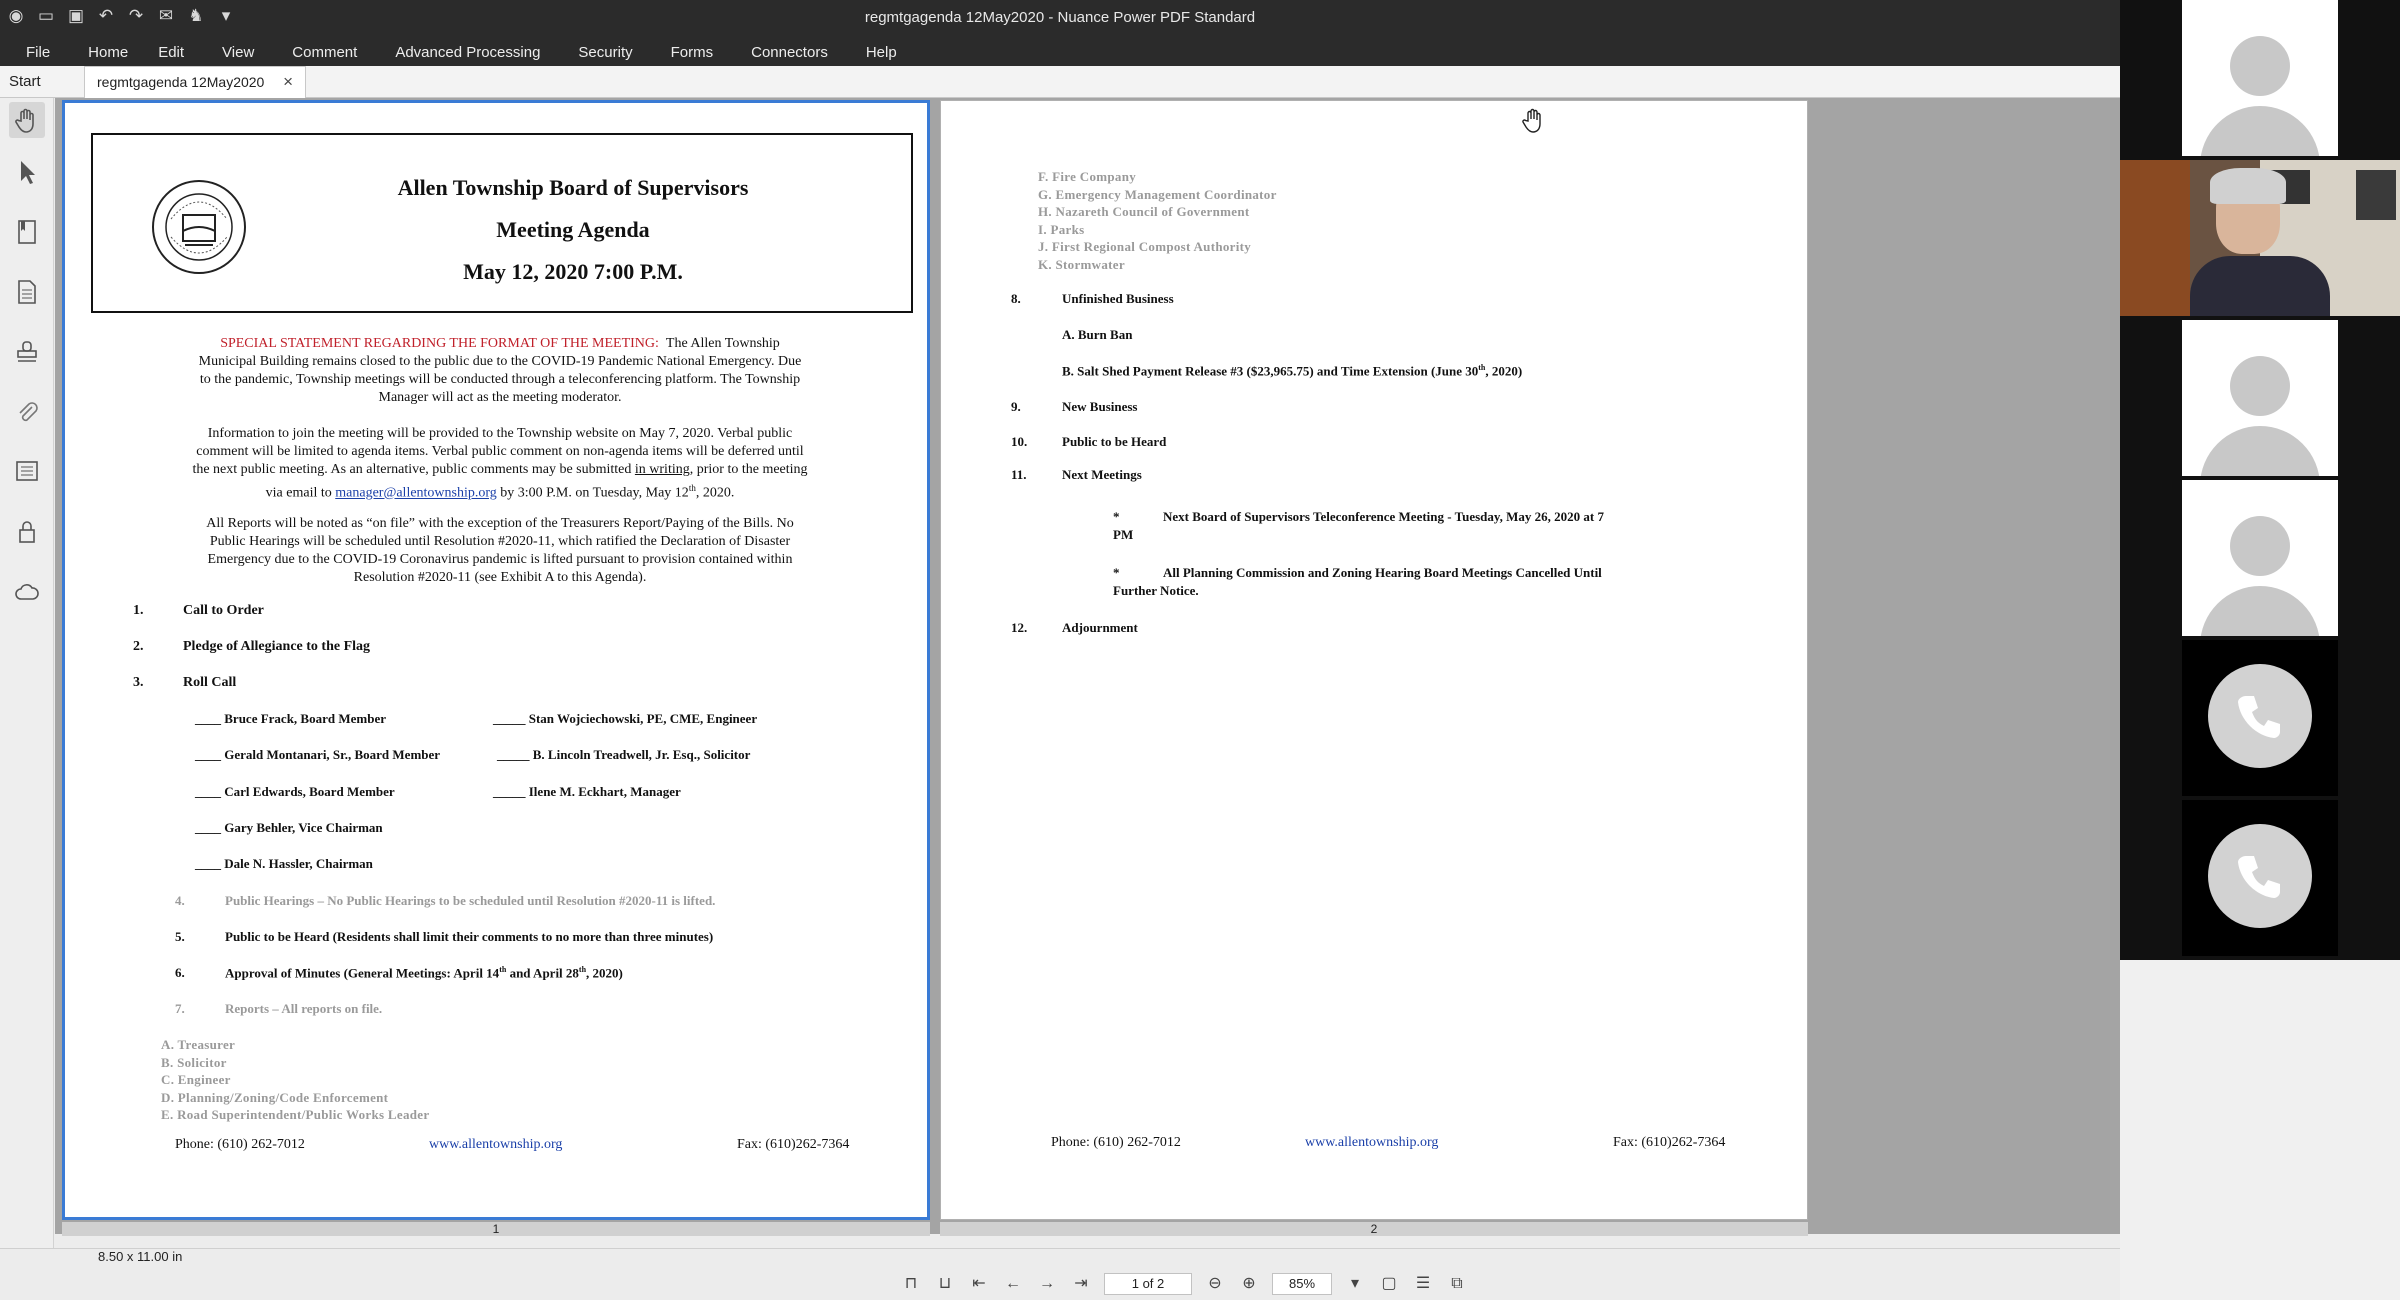 This screenshot has height=1300, width=2400. I want to click on menu-home: Home, so click(108, 52).